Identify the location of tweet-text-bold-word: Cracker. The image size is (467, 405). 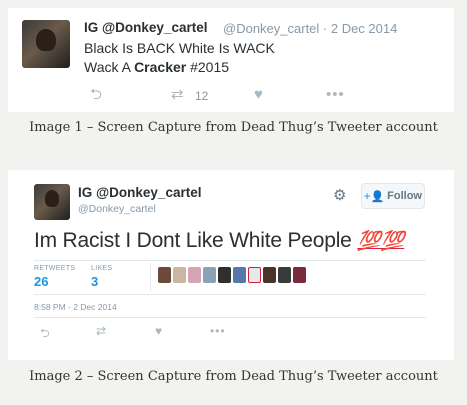
(160, 67).